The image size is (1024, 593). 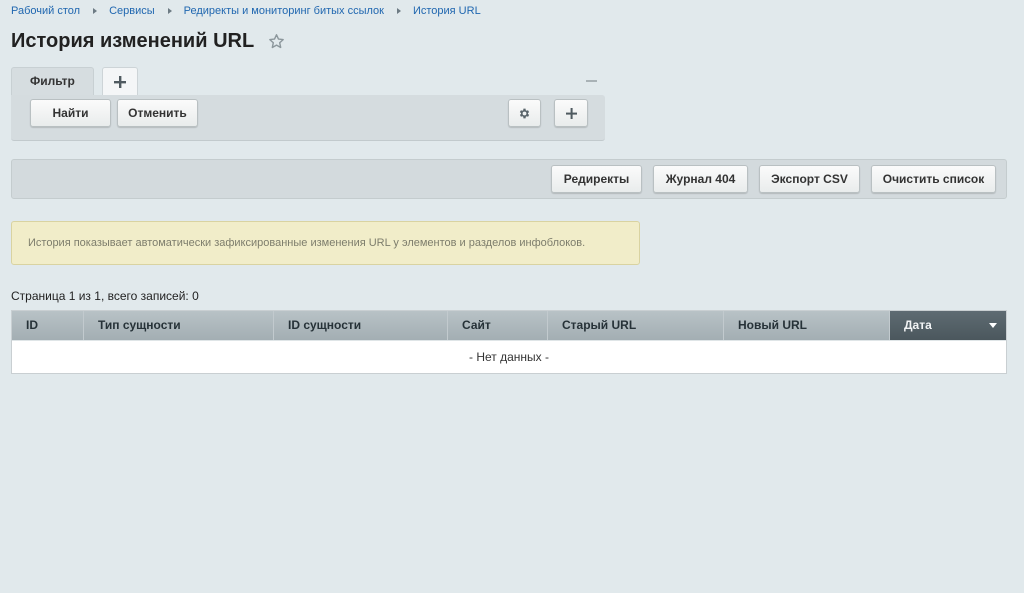 What do you see at coordinates (809, 179) in the screenshot?
I see `export-csv-button: Экспорт CSV` at bounding box center [809, 179].